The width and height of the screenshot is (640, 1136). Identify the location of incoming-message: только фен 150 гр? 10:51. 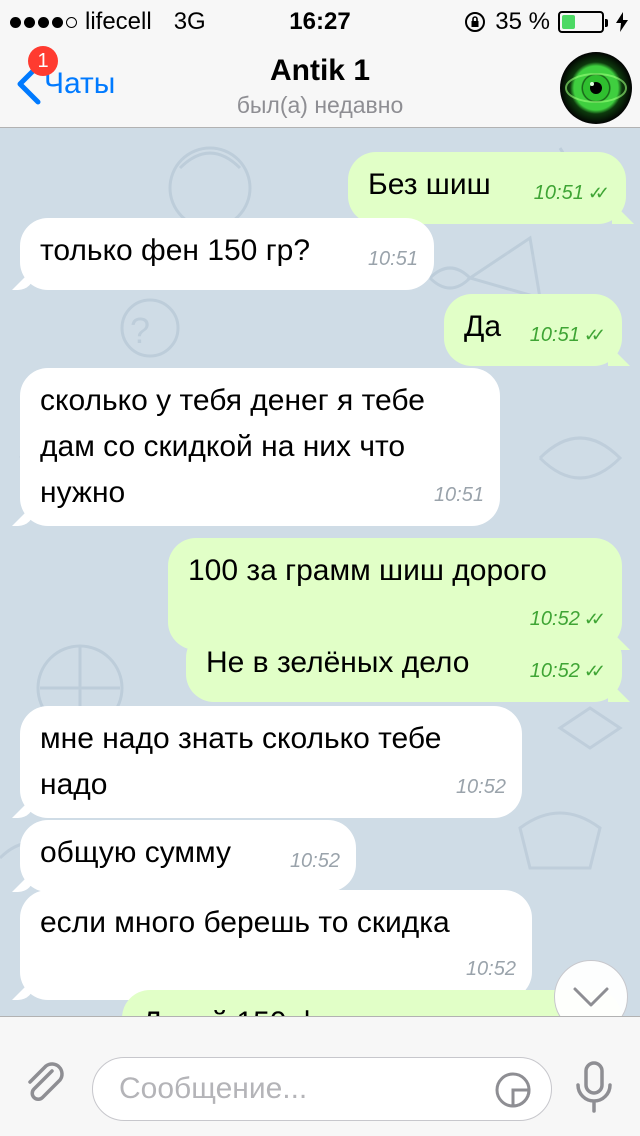
(227, 254).